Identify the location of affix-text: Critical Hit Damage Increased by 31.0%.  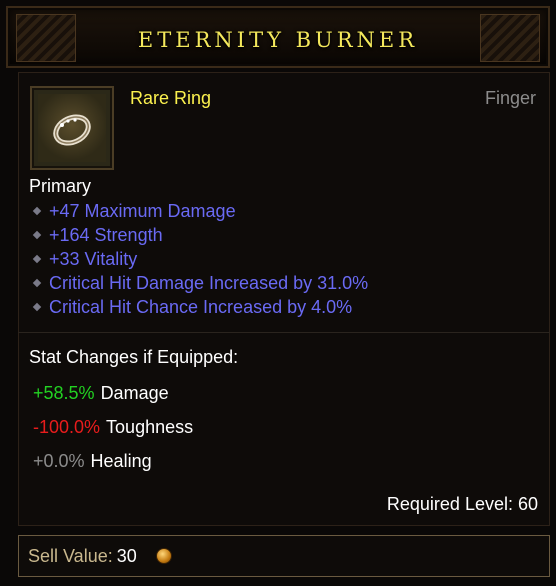
(209, 282).